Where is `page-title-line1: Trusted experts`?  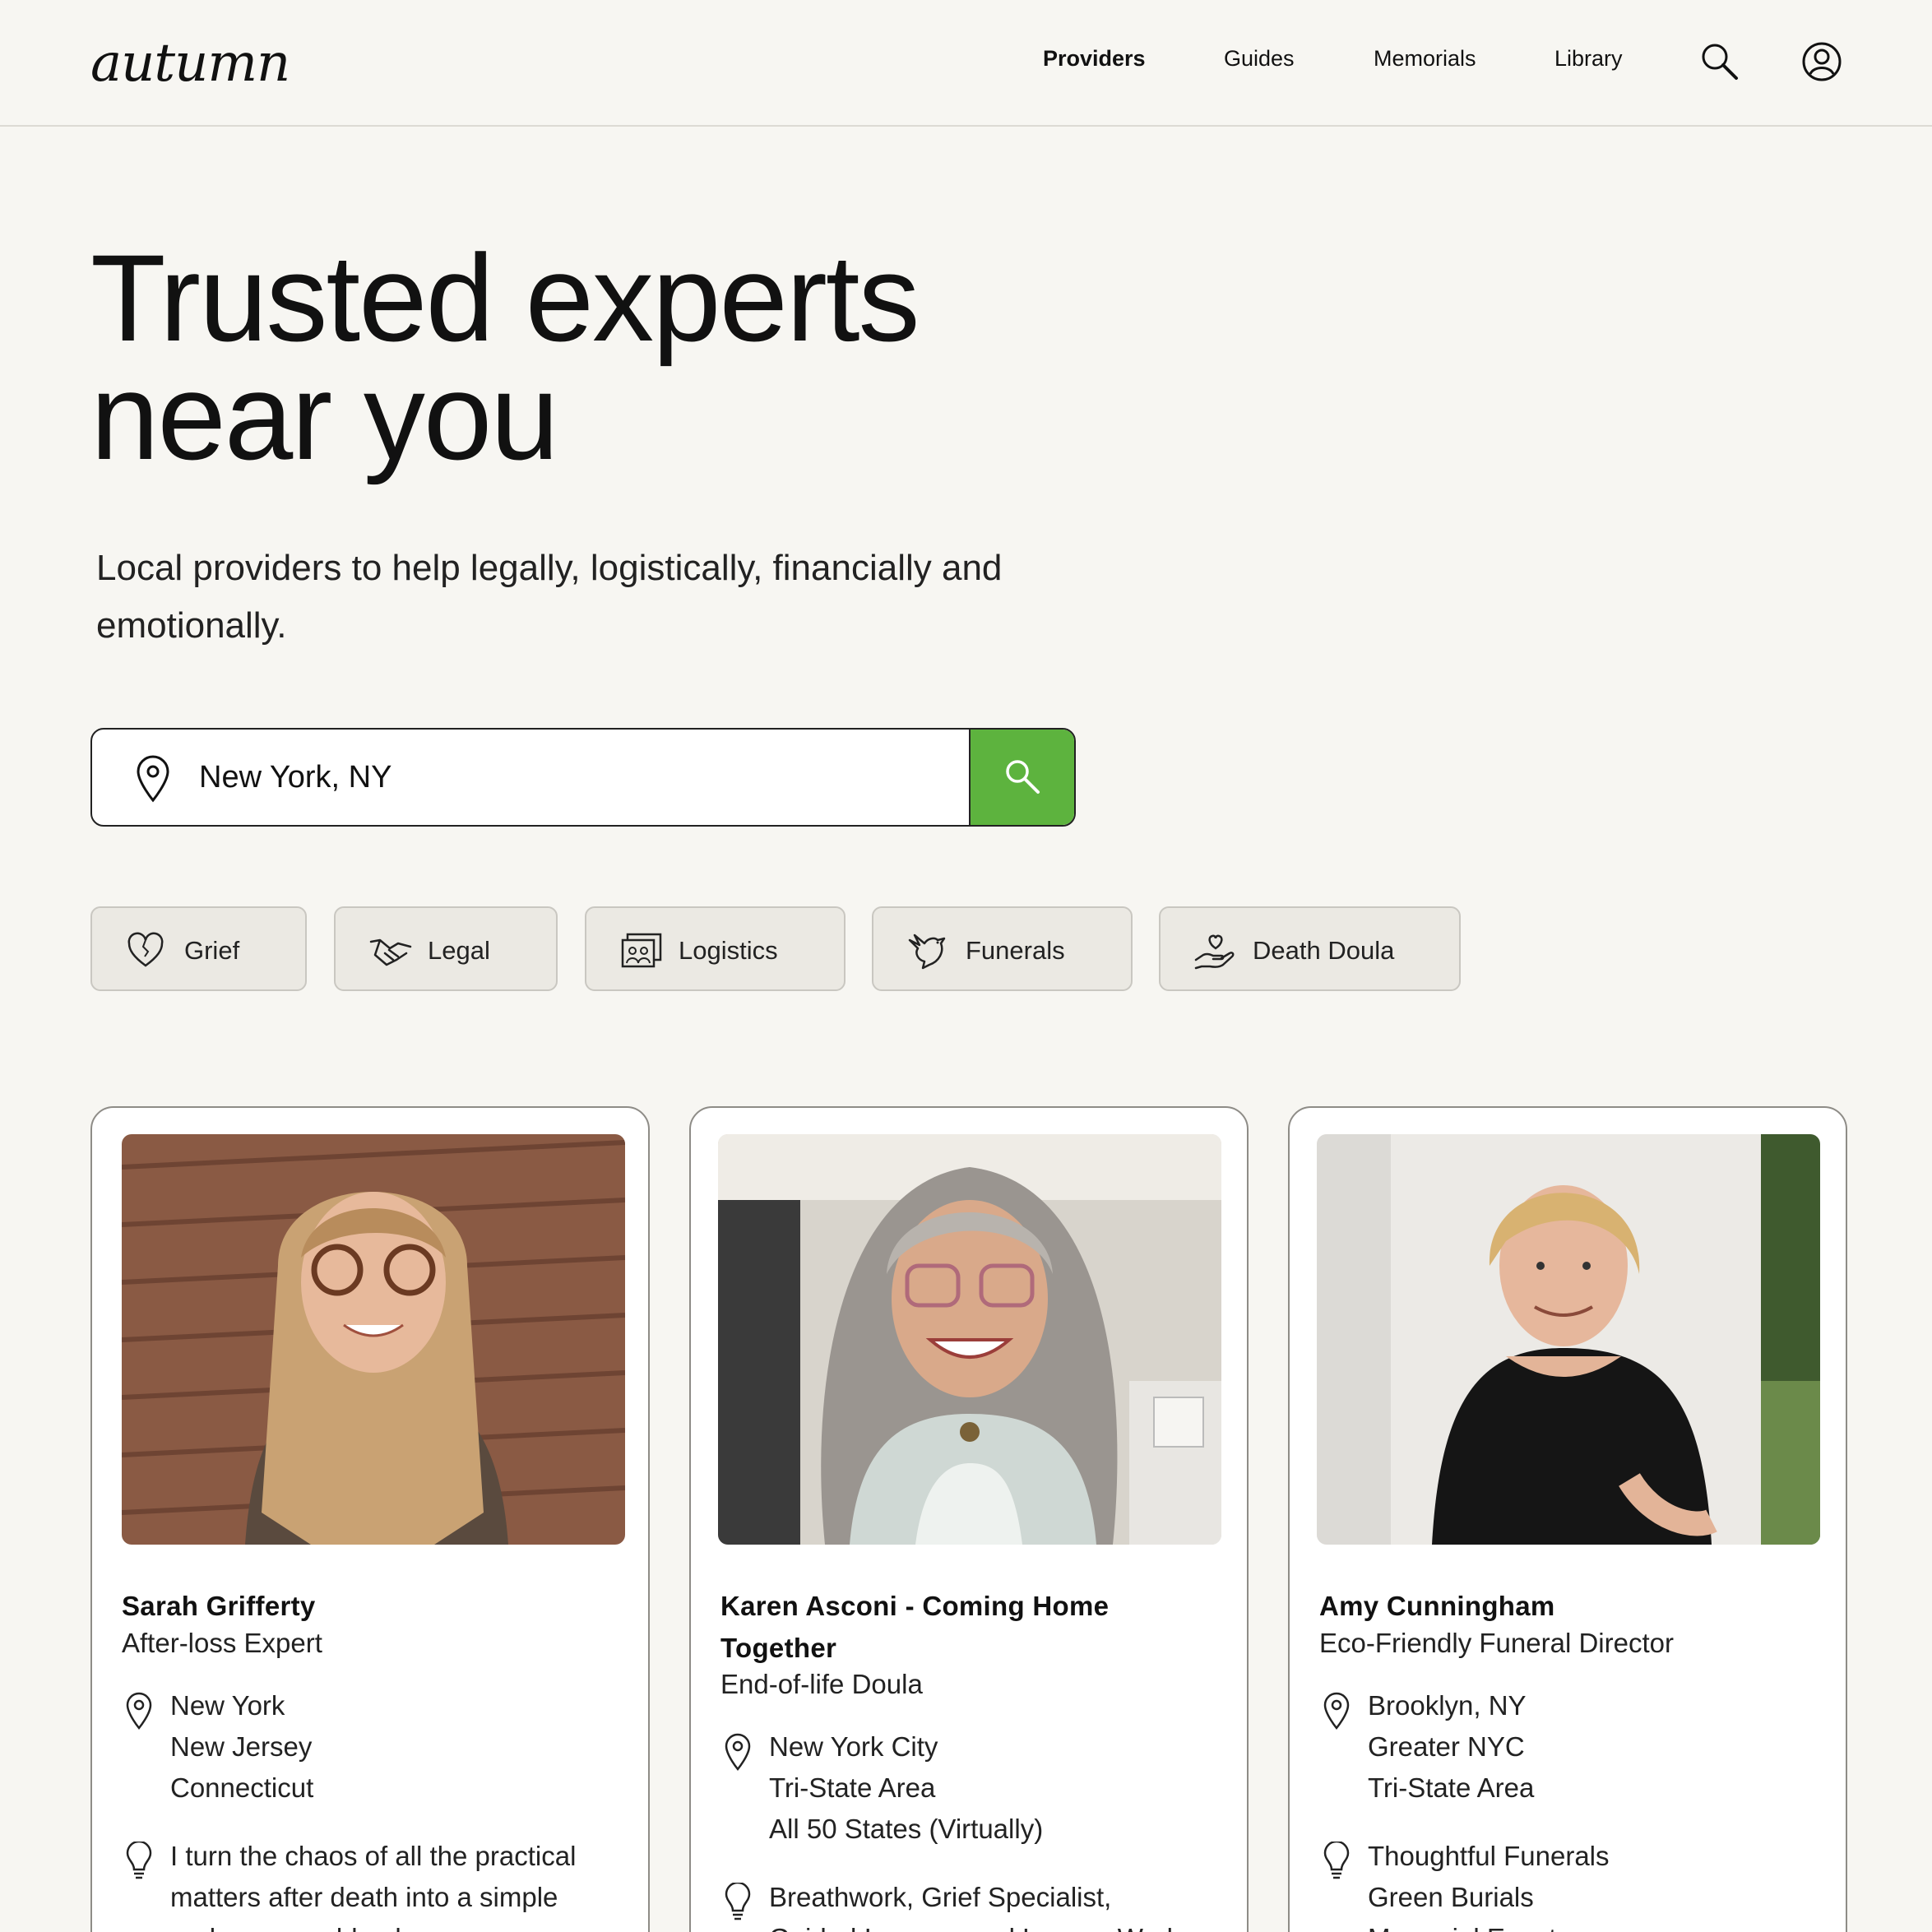 page-title-line1: Trusted experts is located at coordinates (505, 298).